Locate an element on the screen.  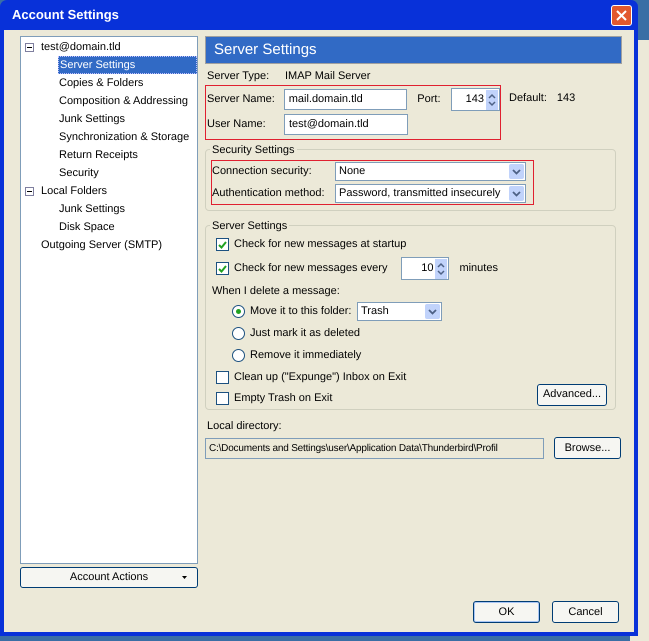
radio-label: Remove it immediately is located at coordinates (306, 355).